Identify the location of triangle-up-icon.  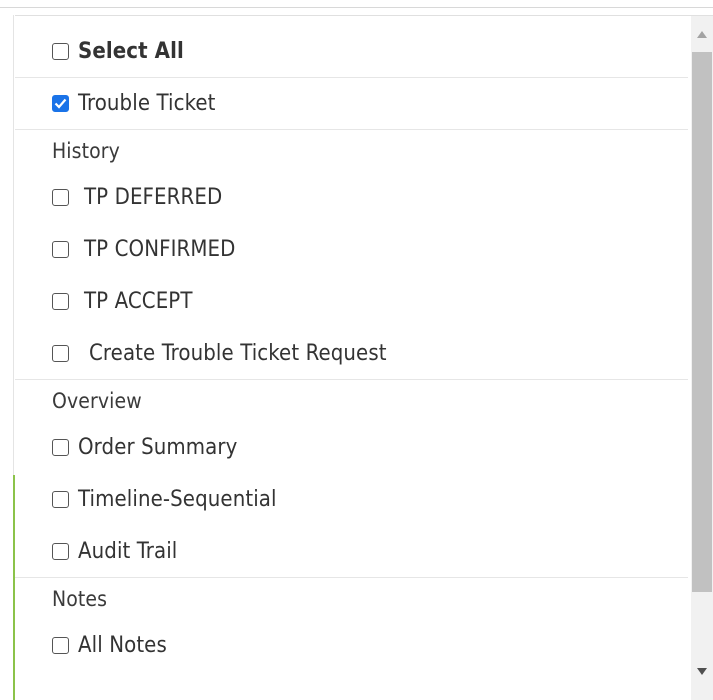
(702, 34).